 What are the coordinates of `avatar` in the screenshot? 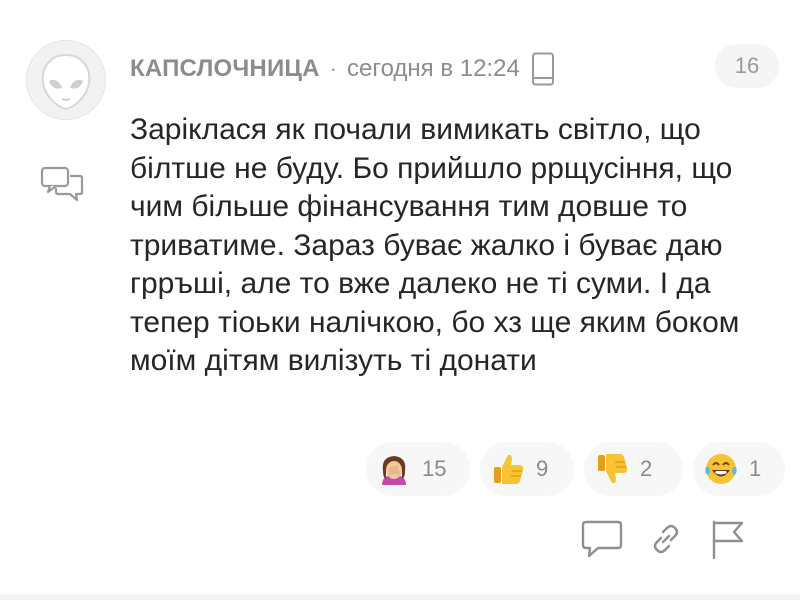 It's located at (66, 80).